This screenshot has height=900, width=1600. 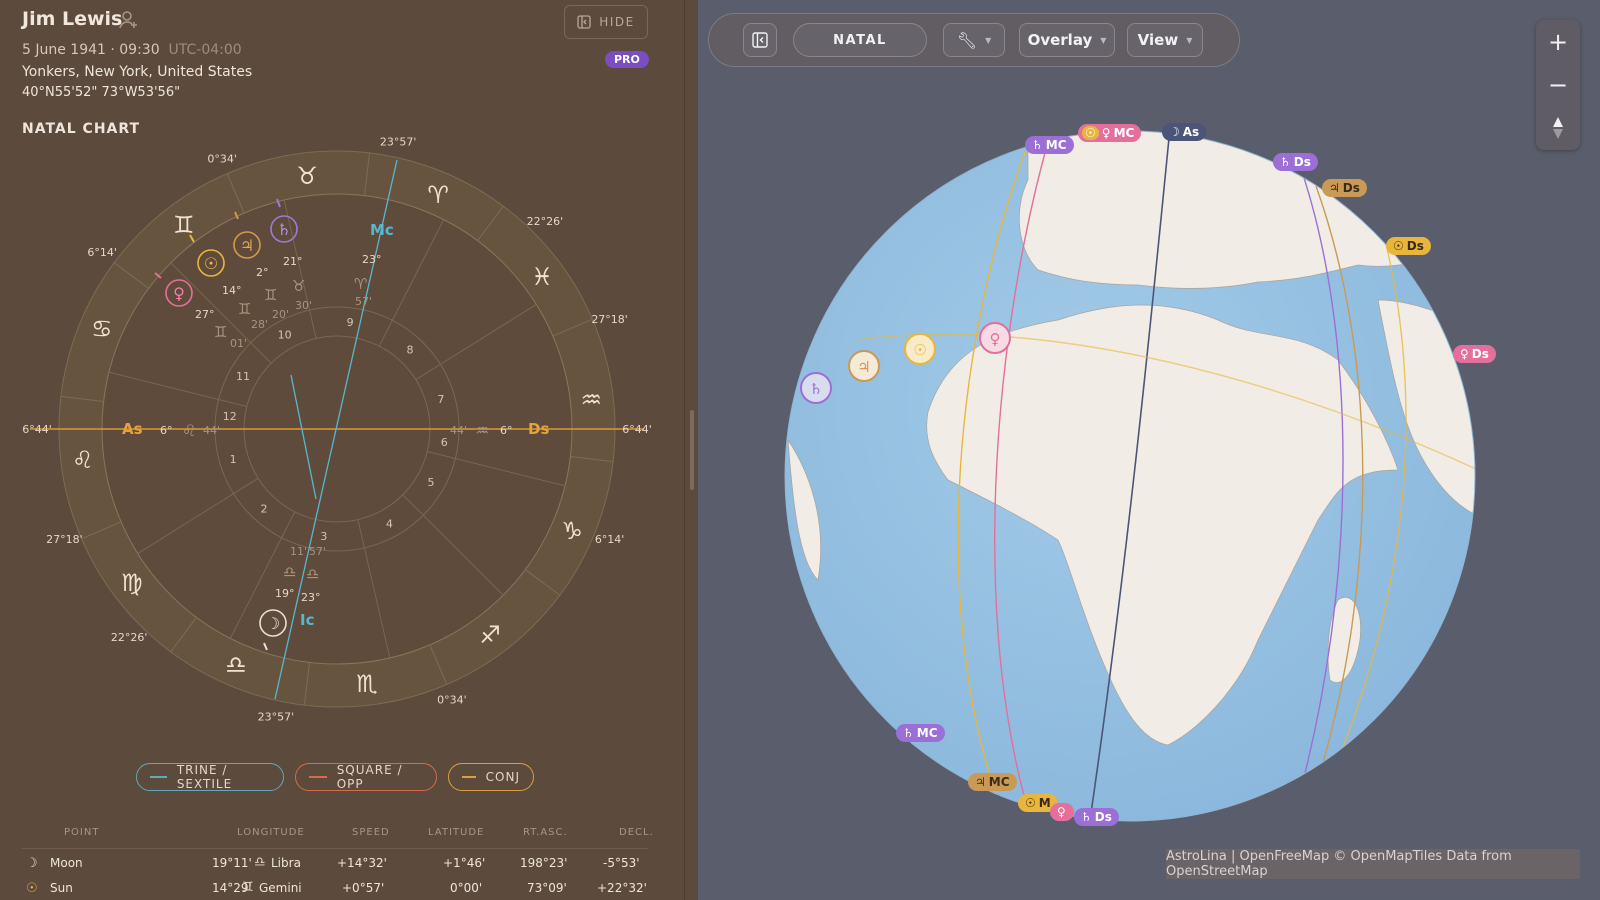 What do you see at coordinates (259, 324) in the screenshot?
I see `sun-minutes: 28'` at bounding box center [259, 324].